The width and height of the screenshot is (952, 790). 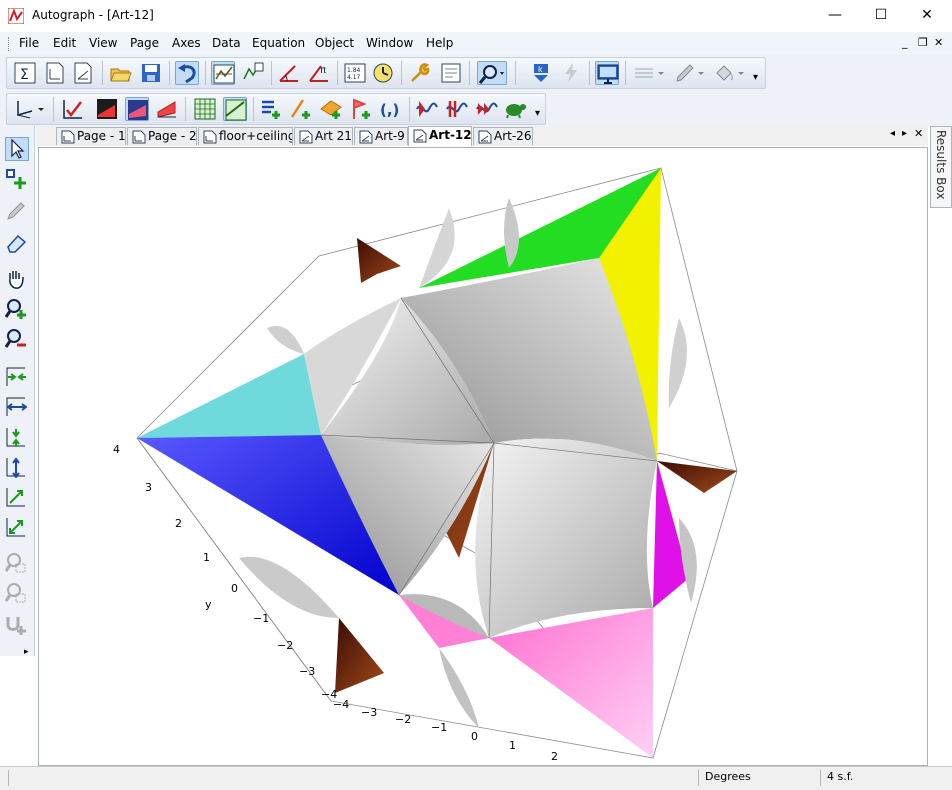 I want to click on add-plane-button, so click(x=331, y=109).